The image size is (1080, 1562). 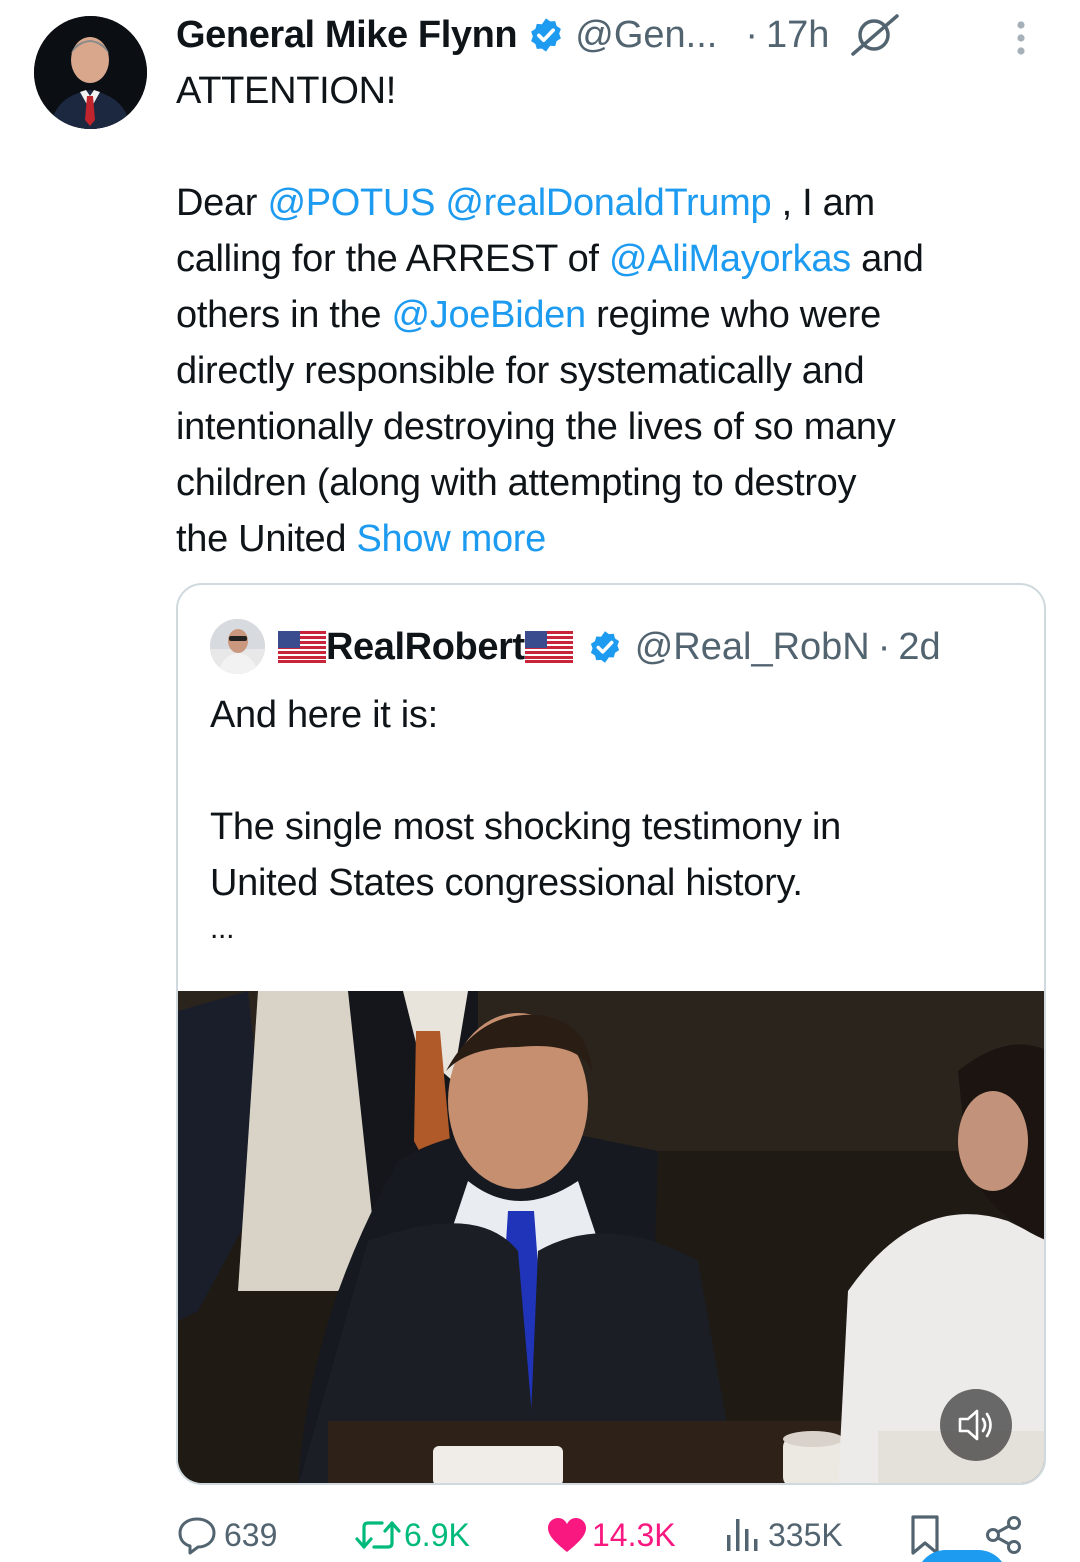 What do you see at coordinates (567, 1535) in the screenshot?
I see `heart-icon` at bounding box center [567, 1535].